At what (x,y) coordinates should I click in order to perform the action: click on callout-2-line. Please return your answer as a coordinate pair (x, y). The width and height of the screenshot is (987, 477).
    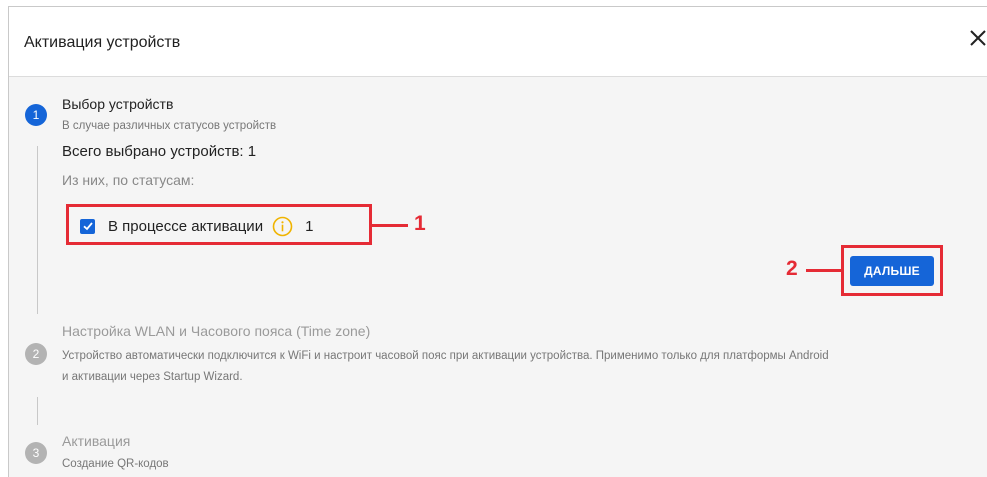
    Looking at the image, I should click on (823, 270).